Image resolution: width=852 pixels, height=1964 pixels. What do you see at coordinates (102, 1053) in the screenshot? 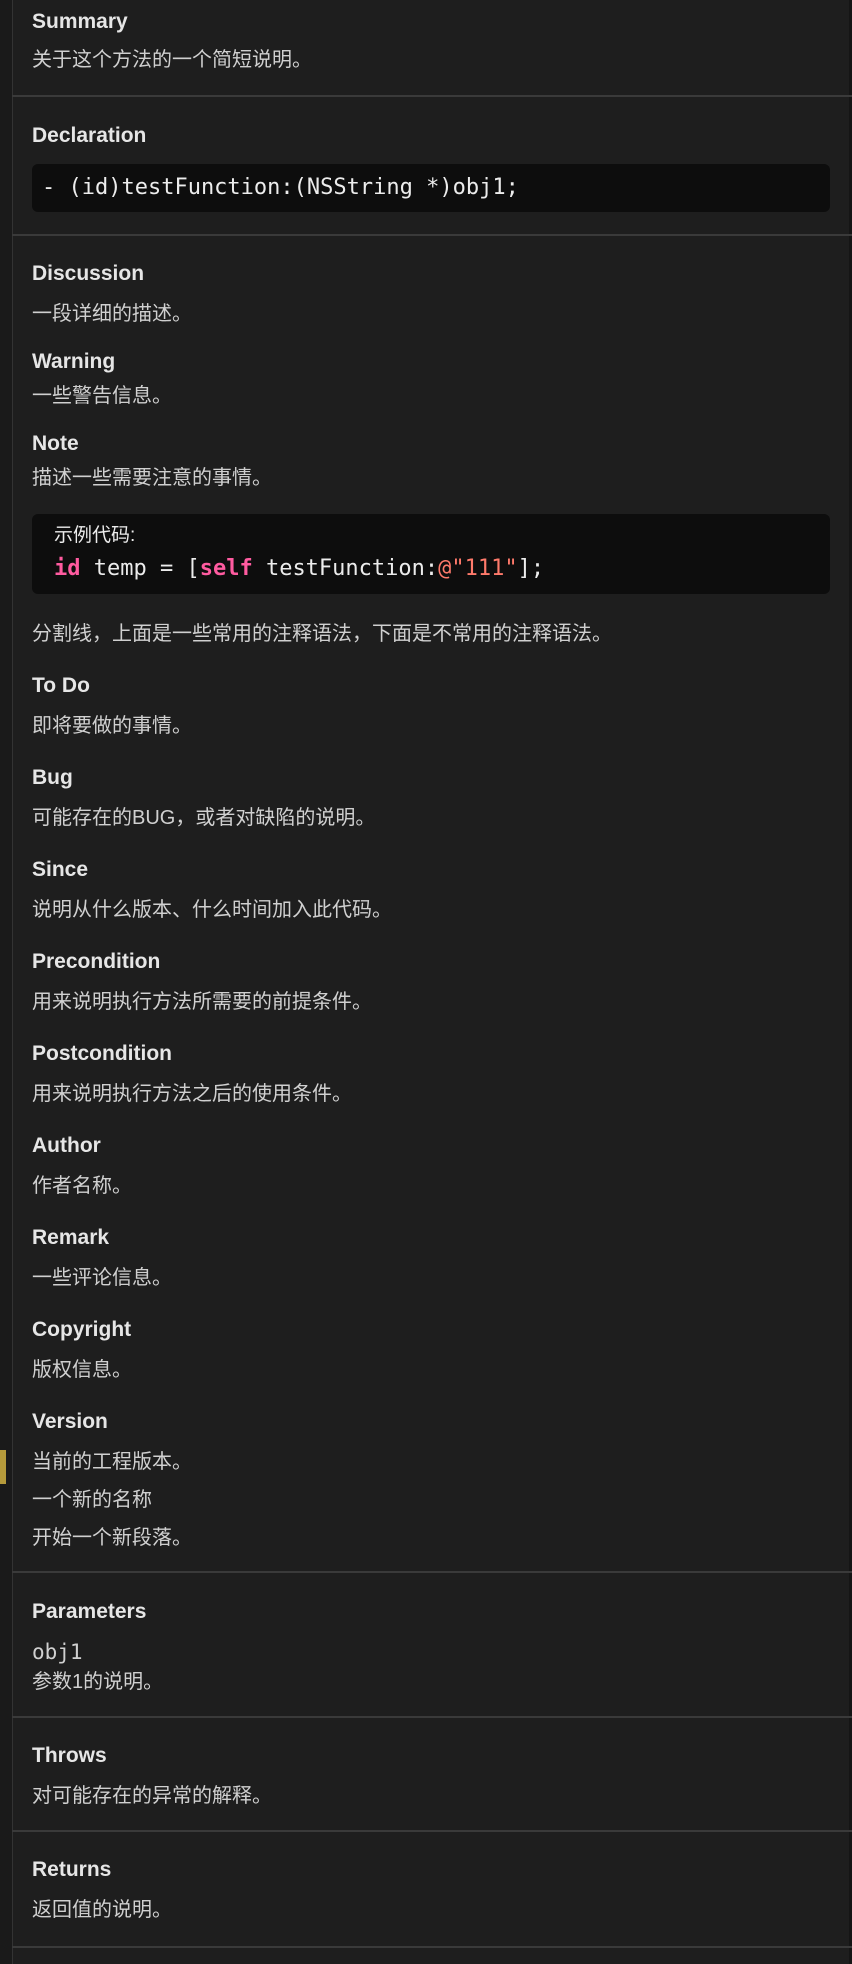
I see `postcondition-heading: Postcondition` at bounding box center [102, 1053].